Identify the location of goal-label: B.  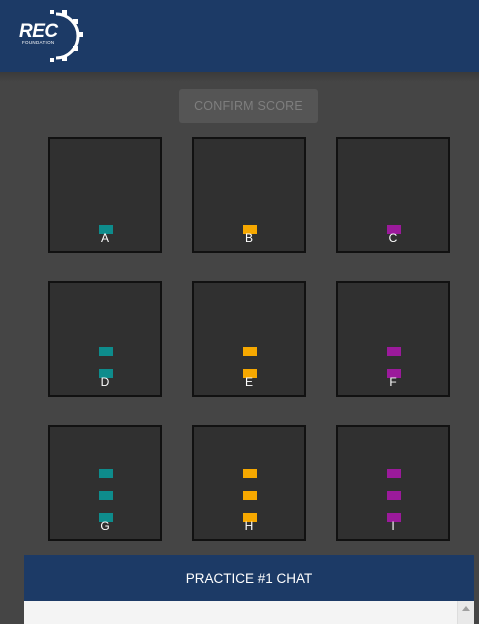
(248, 238).